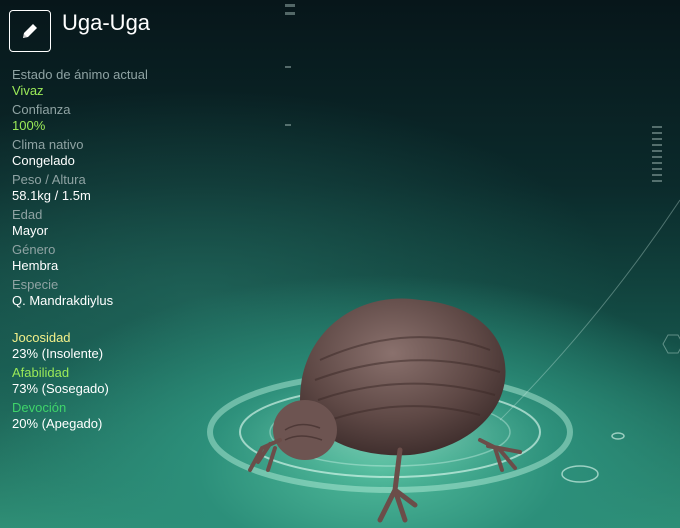  What do you see at coordinates (48, 144) in the screenshot?
I see `stat-label: Clima nativo` at bounding box center [48, 144].